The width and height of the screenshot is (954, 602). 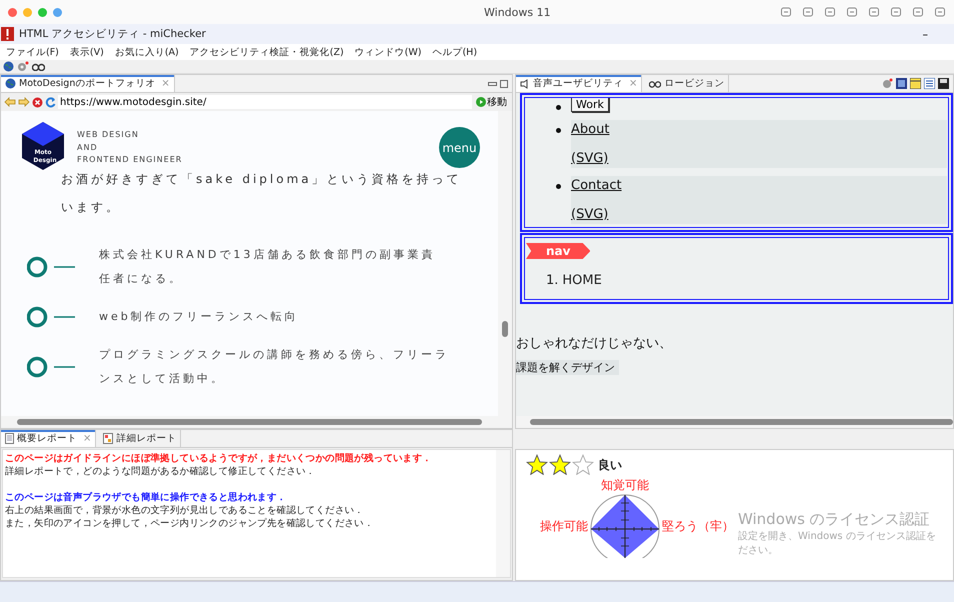 I want to click on timeline-text: プログラミングスクールの講師を務める傍ら、フリーランスとして活動中。, so click(x=274, y=367).